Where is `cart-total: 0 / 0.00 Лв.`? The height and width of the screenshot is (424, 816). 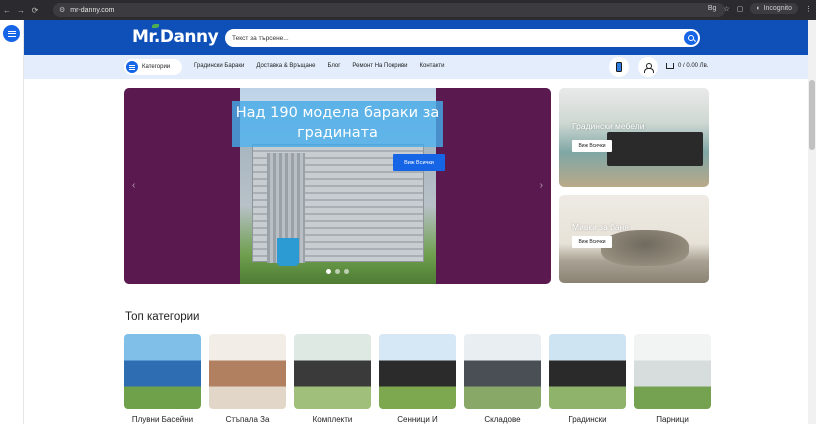 cart-total: 0 / 0.00 Лв. is located at coordinates (693, 66).